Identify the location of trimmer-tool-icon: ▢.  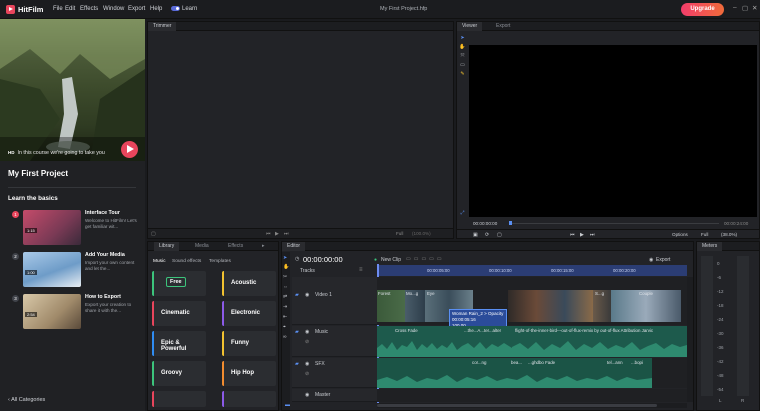
(153, 234).